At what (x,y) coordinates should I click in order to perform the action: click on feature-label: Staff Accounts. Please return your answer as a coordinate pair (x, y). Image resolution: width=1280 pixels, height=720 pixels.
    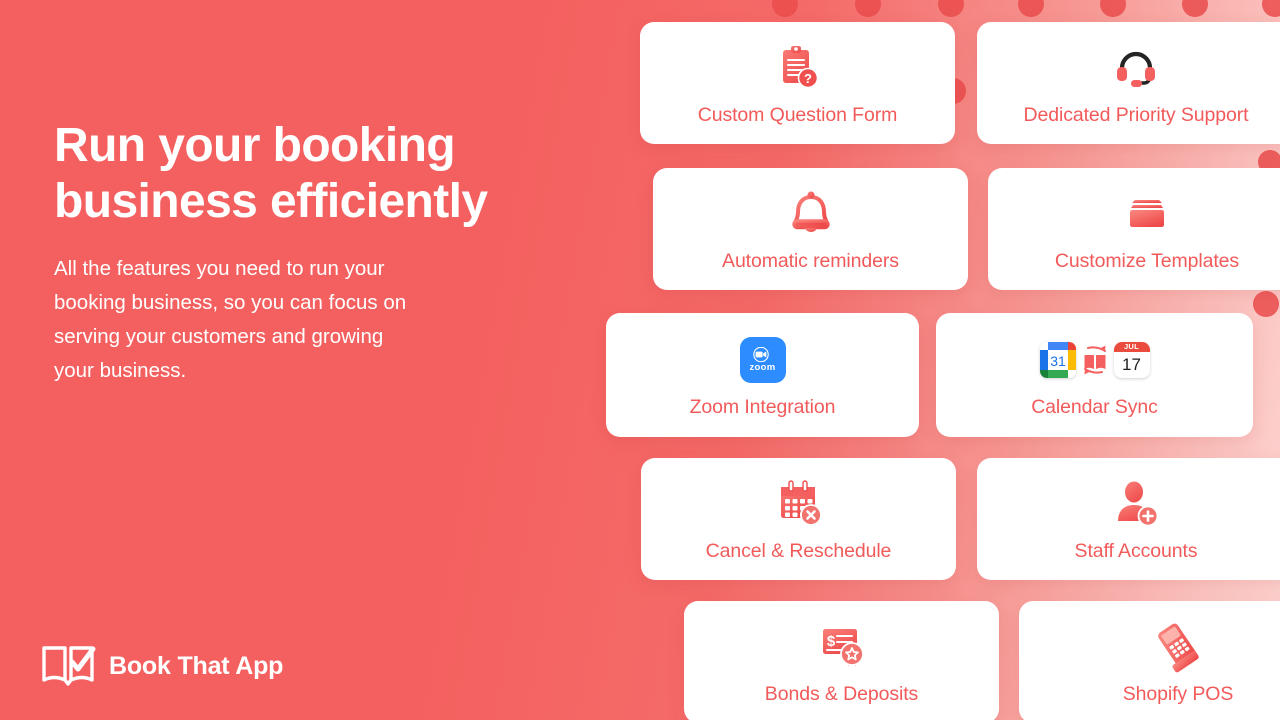
    Looking at the image, I should click on (1136, 550).